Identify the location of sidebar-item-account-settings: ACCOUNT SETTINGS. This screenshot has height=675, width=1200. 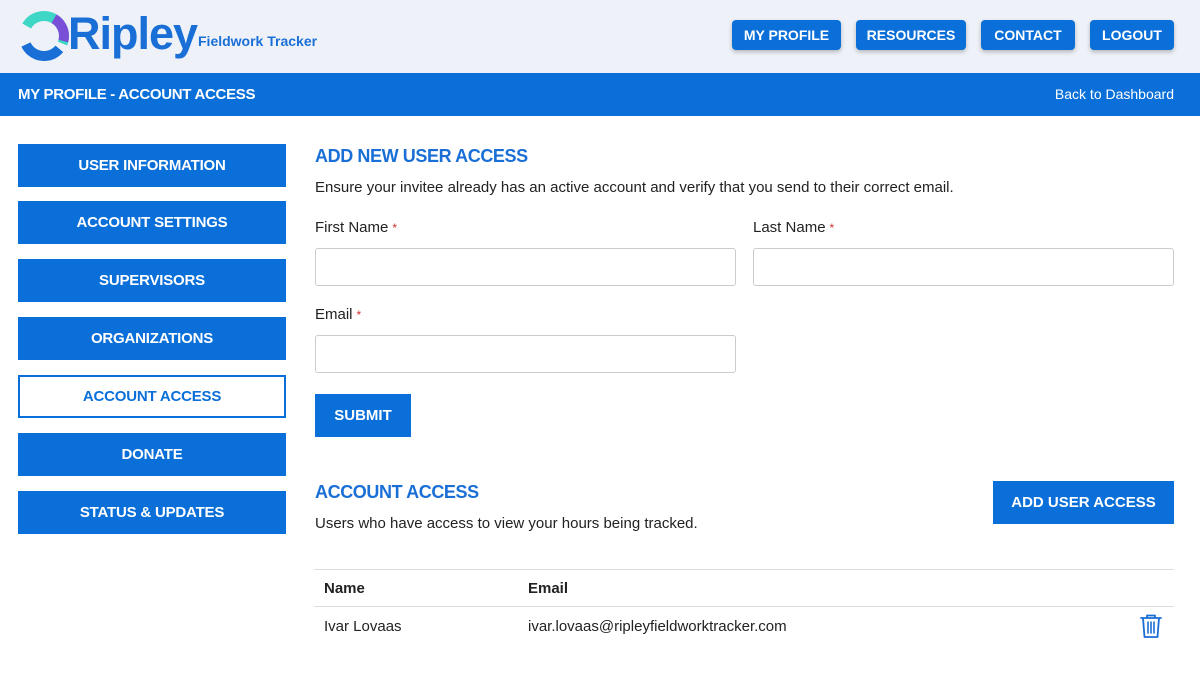
(152, 222).